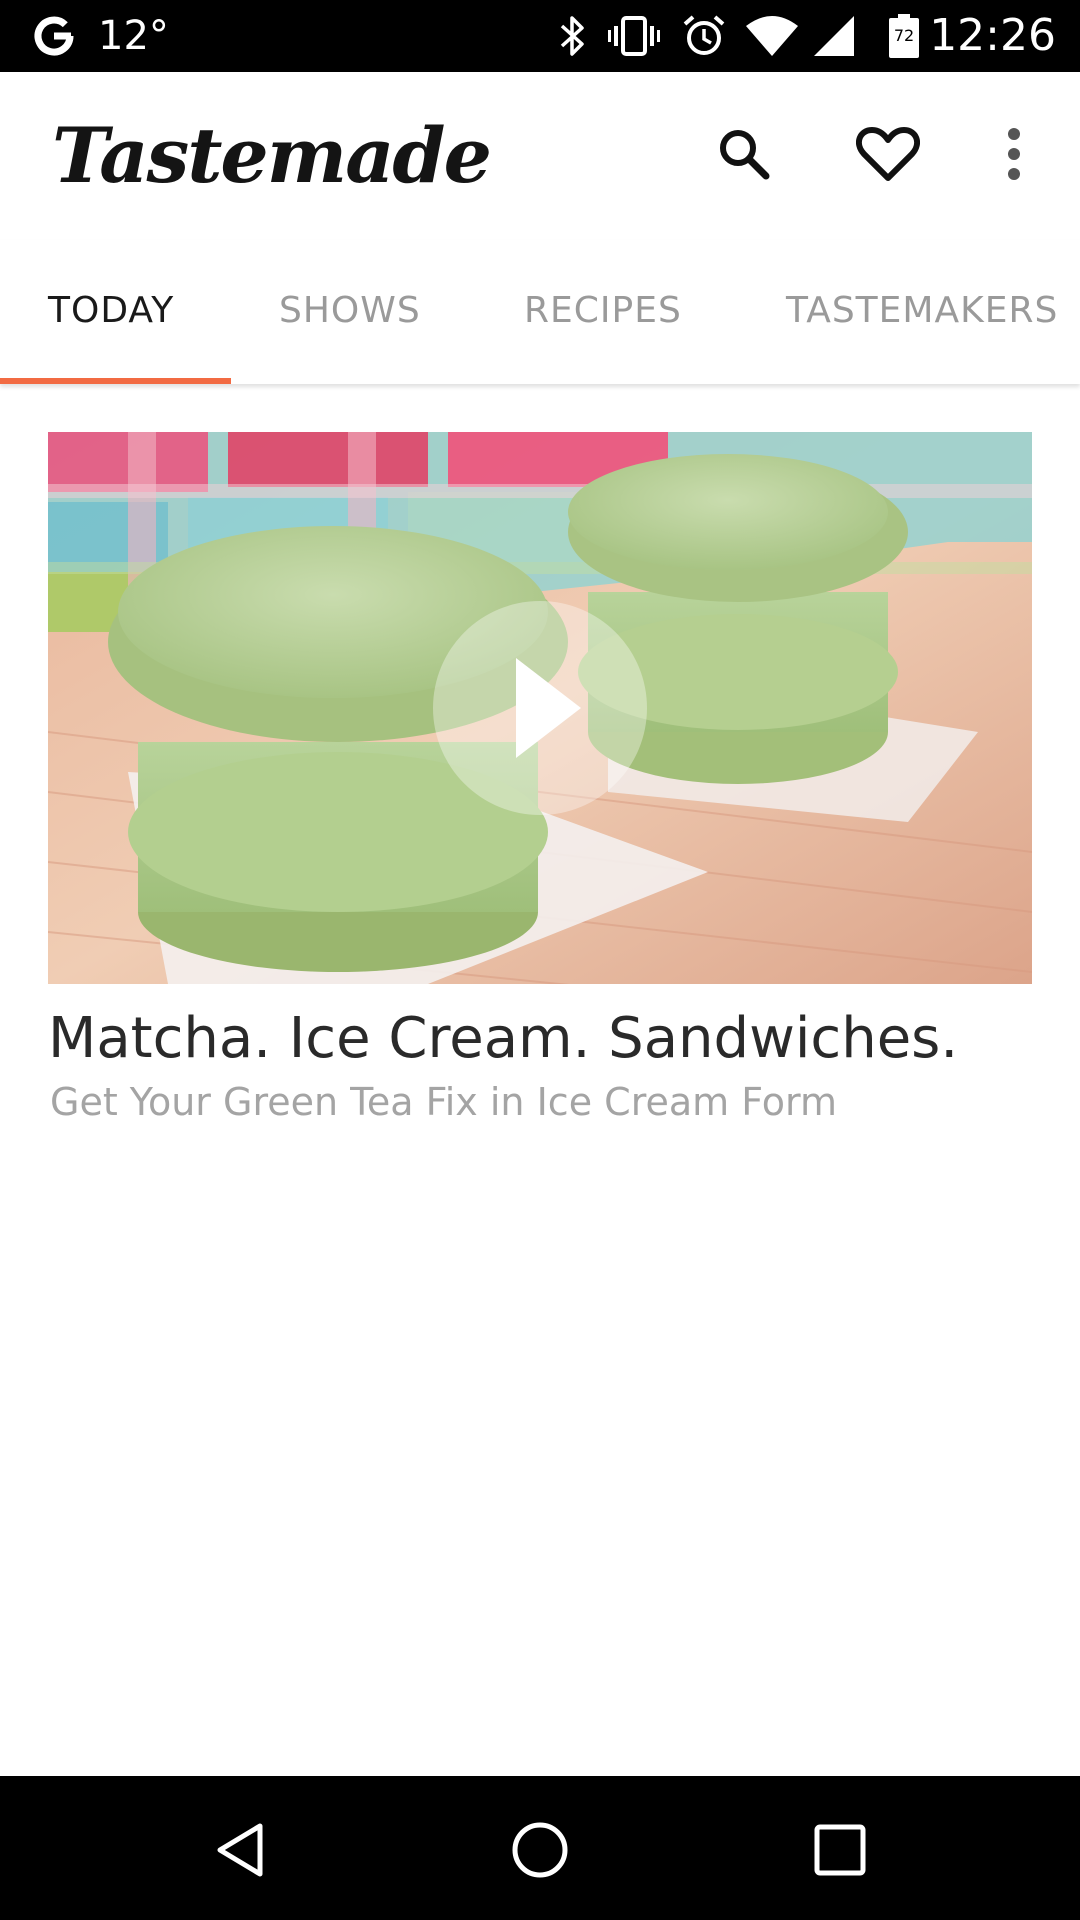  Describe the element at coordinates (133, 36) in the screenshot. I see `temperature-text: 12°` at that location.